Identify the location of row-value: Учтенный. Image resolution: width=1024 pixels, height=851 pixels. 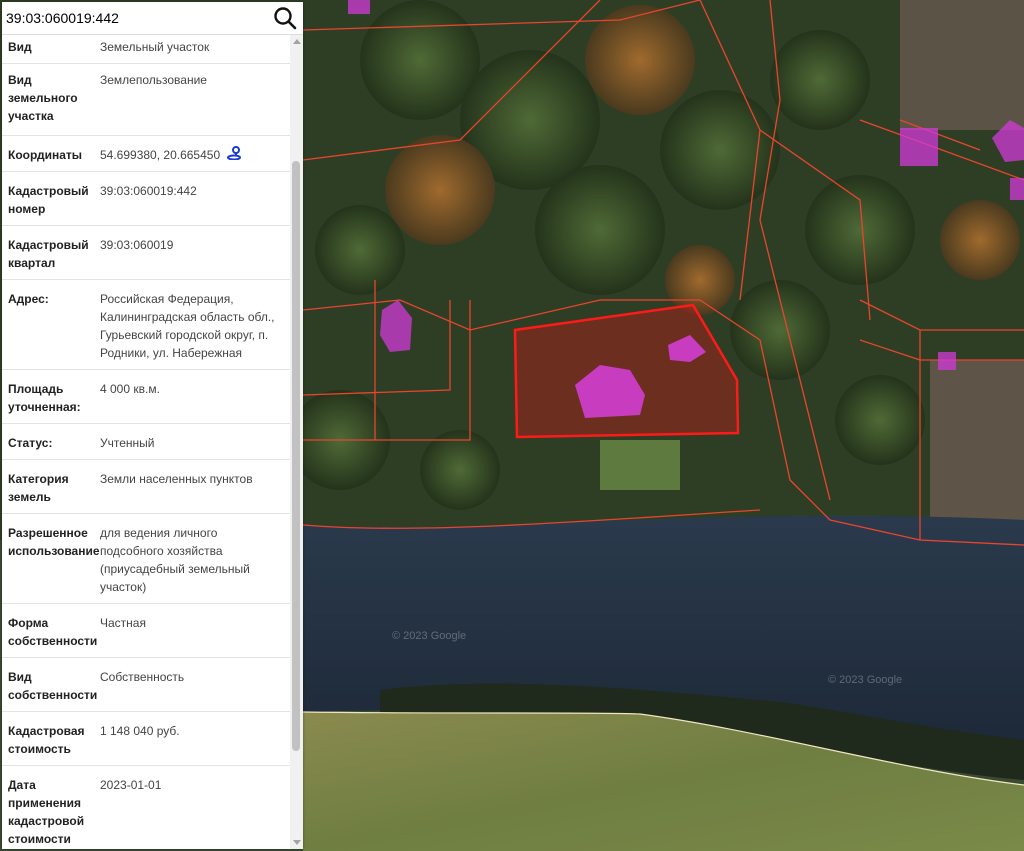
(127, 443).